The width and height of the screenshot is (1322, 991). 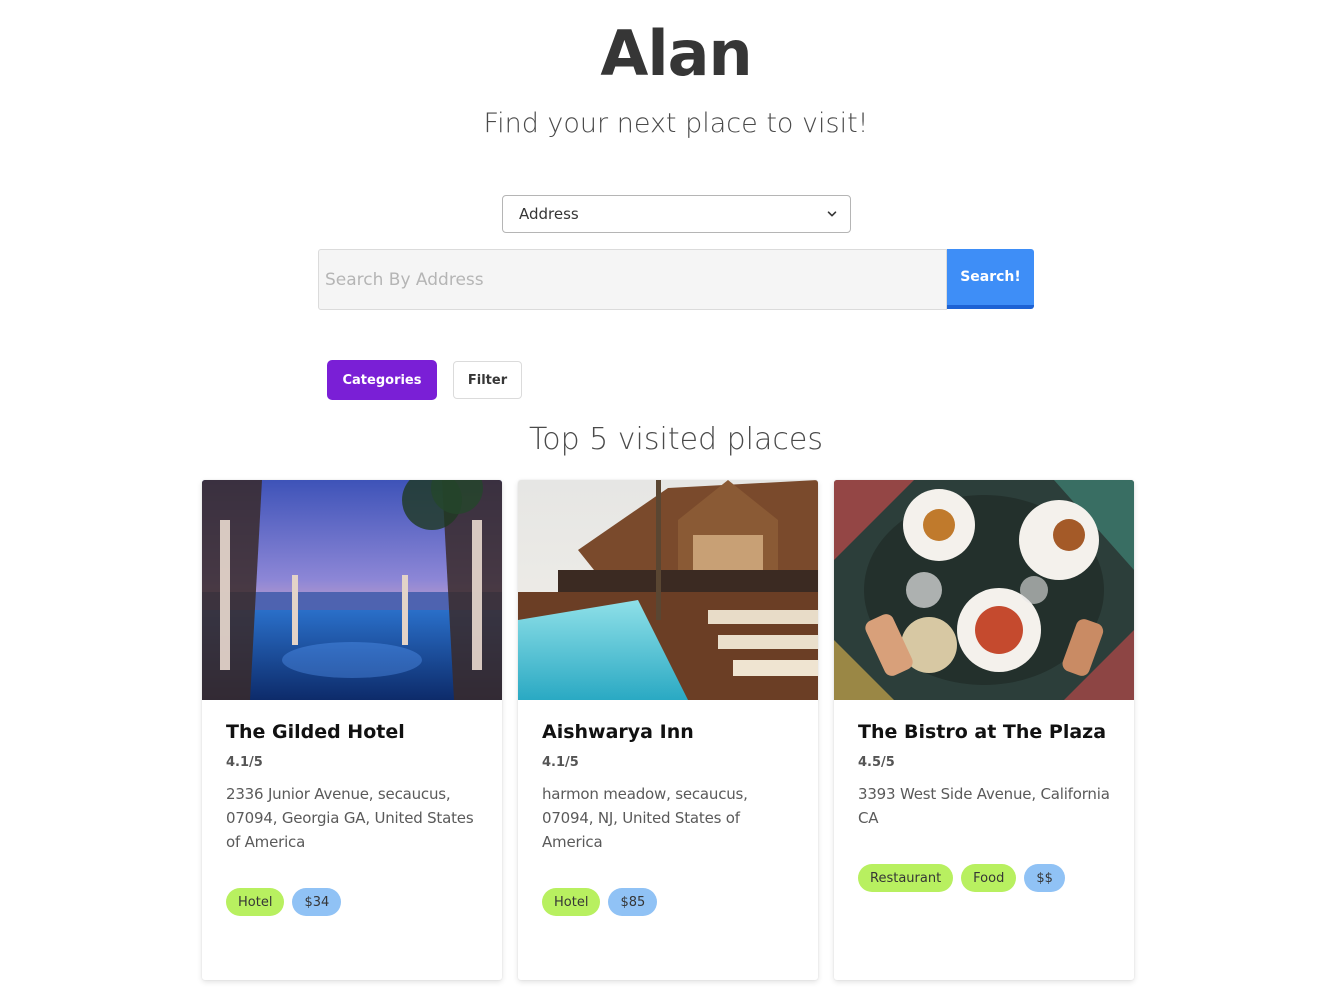 What do you see at coordinates (632, 279) in the screenshot?
I see `search-input` at bounding box center [632, 279].